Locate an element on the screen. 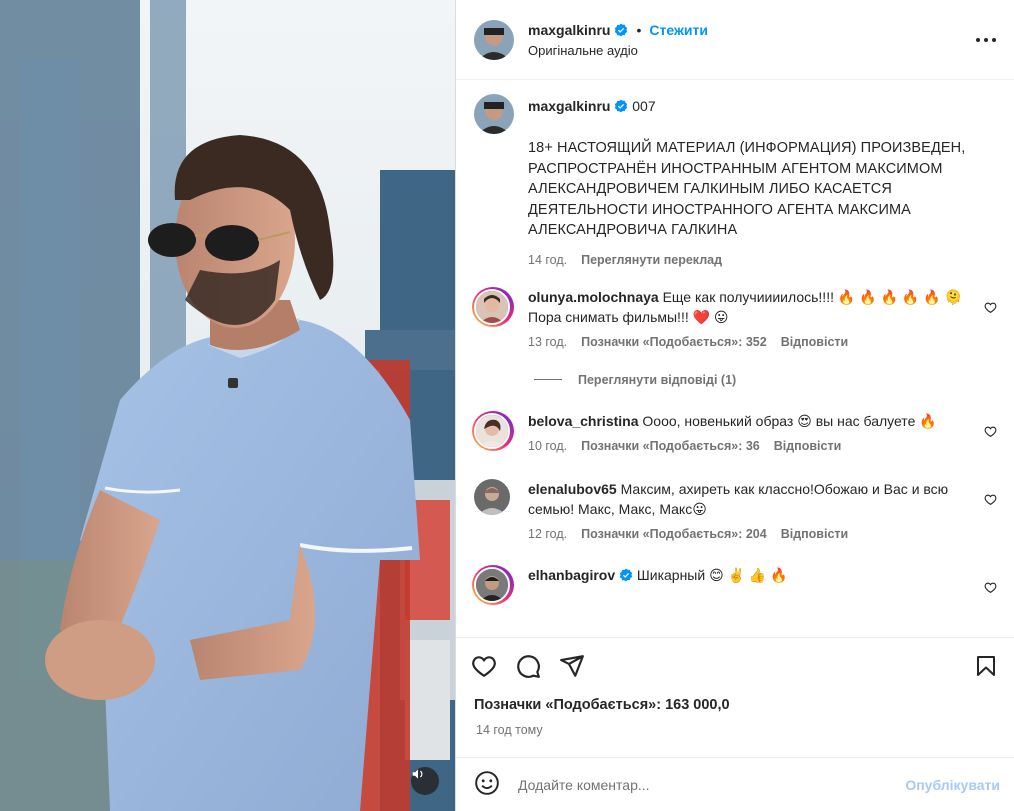 This screenshot has width=1014, height=811. comment-username: elhanbagirov is located at coordinates (571, 575).